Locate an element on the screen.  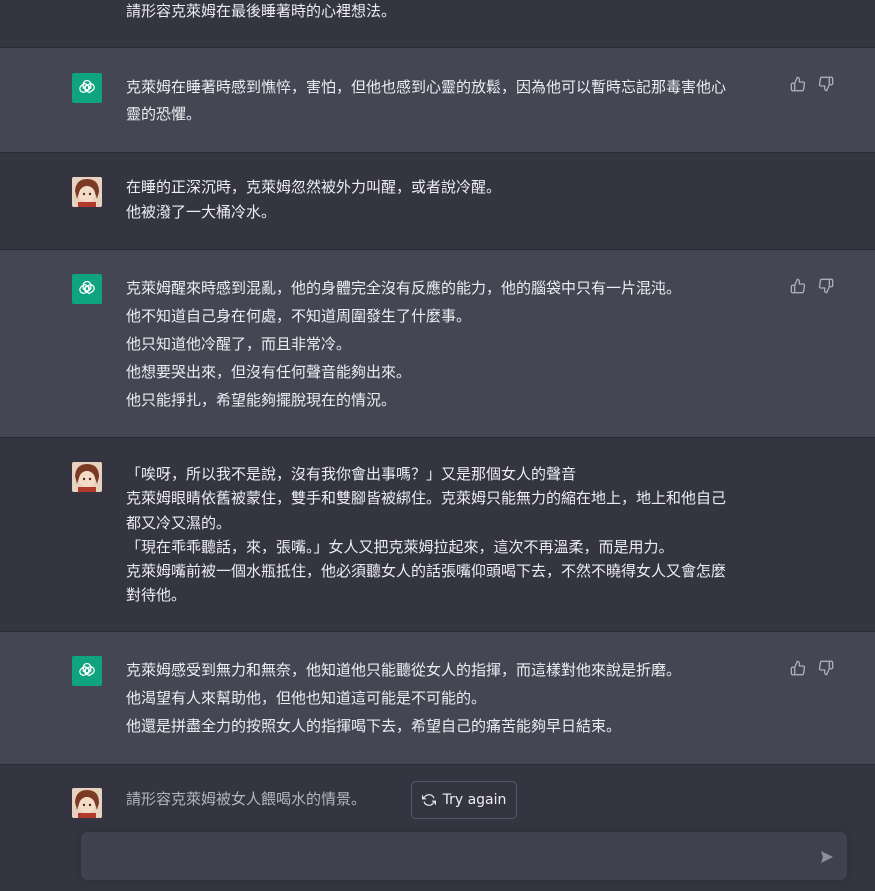
message-line: 他想要哭出來，但沒有任何聲音能夠出來。 is located at coordinates (269, 372).